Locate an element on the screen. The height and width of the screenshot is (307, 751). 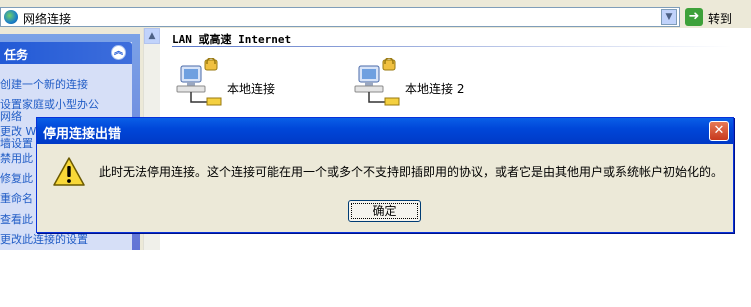
go-arrow-icon: ➜ is located at coordinates (694, 17).